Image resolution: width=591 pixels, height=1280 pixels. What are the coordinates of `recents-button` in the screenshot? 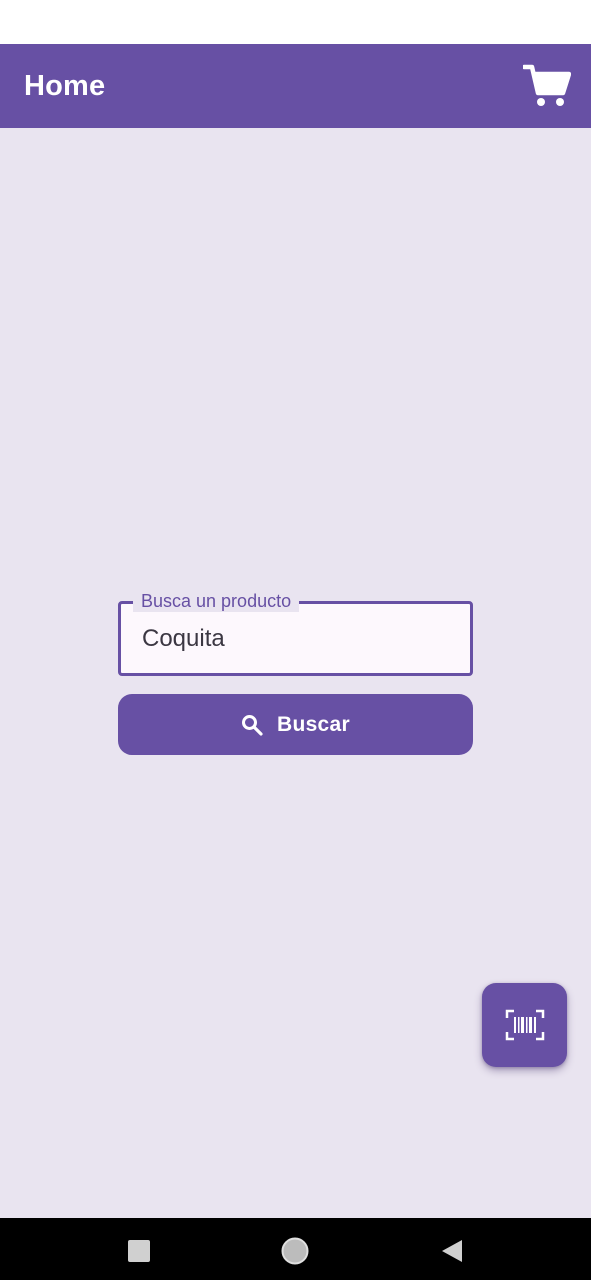 It's located at (139, 1251).